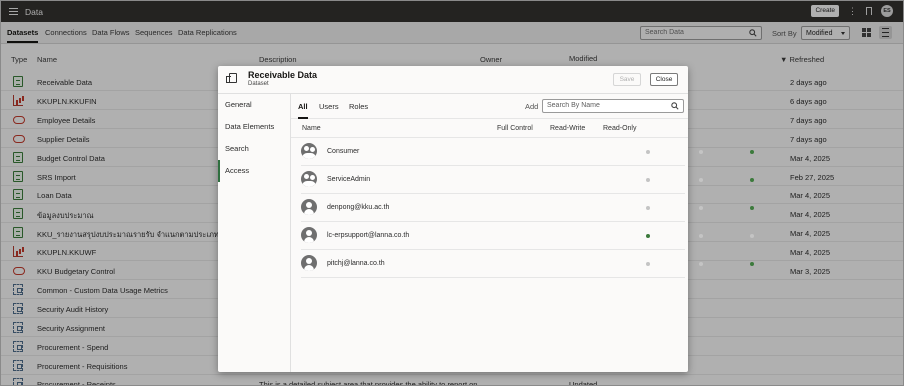 This screenshot has width=904, height=386. I want to click on access-row: pitchj@lanna.co.th, so click(527, 264).